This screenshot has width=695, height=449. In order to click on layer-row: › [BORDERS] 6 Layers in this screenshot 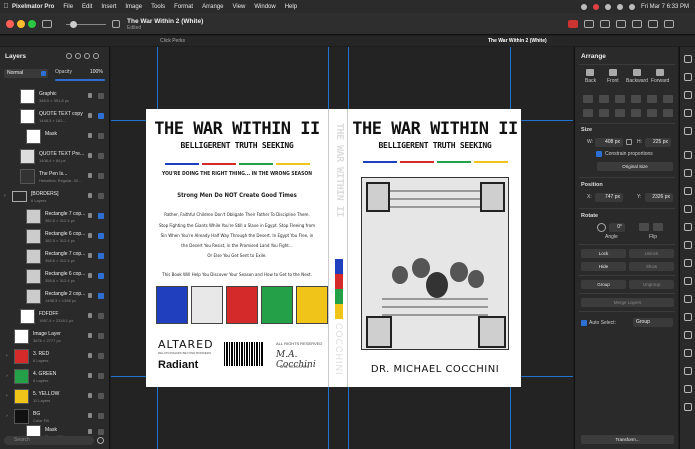, I will do `click(55, 197)`.